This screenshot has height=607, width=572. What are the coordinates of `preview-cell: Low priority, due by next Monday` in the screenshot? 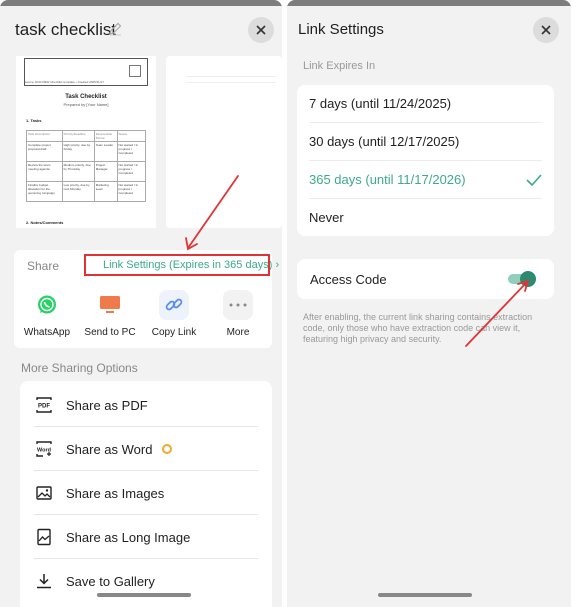 It's located at (78, 191).